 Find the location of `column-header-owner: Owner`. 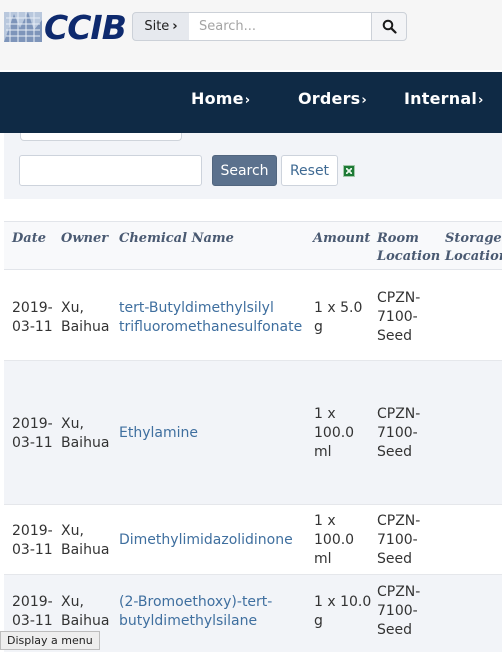

column-header-owner: Owner is located at coordinates (84, 239).